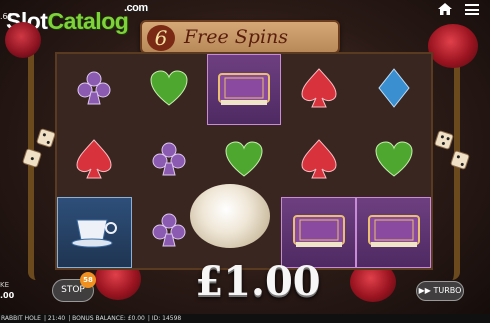 The width and height of the screenshot is (490, 323). I want to click on white-rose-wild-icon, so click(230, 216).